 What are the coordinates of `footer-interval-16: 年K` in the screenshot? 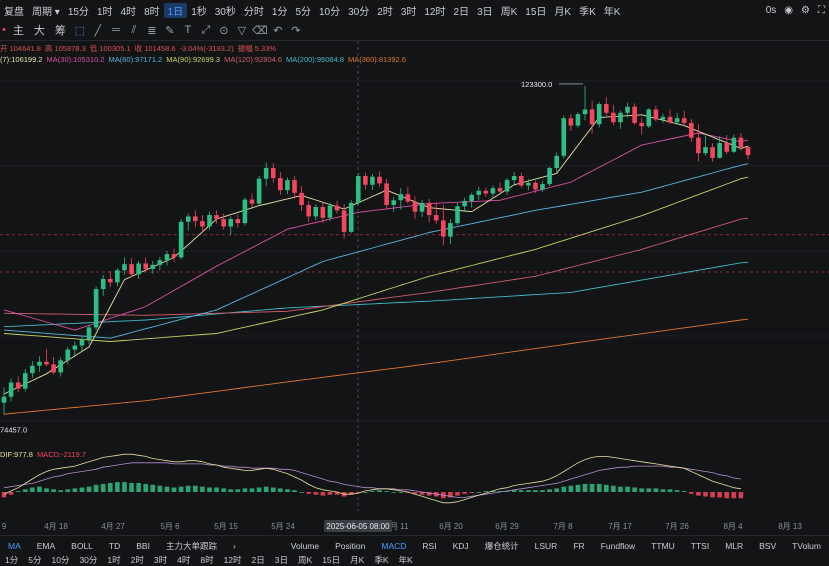 It's located at (406, 560).